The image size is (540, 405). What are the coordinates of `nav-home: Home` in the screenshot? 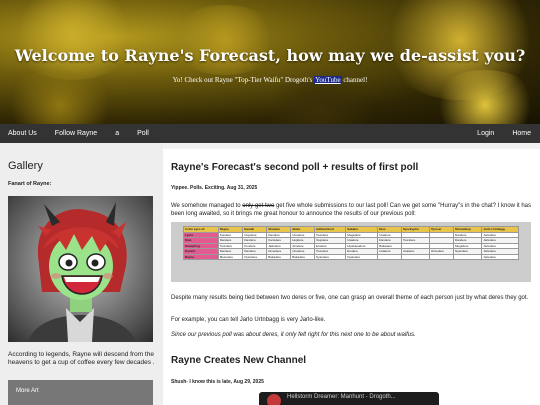 It's located at (521, 133).